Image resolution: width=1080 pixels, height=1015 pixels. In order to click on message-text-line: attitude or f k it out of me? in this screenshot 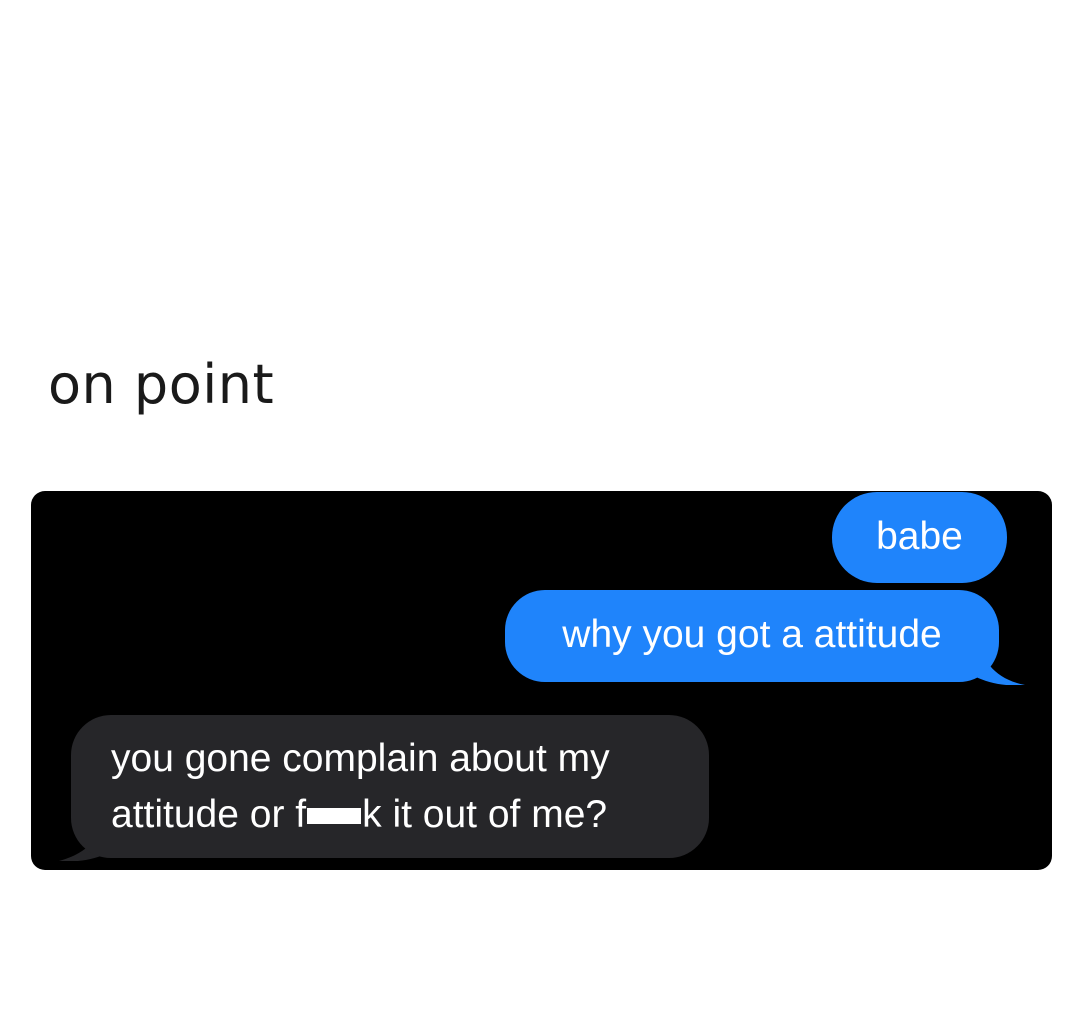, I will do `click(392, 815)`.